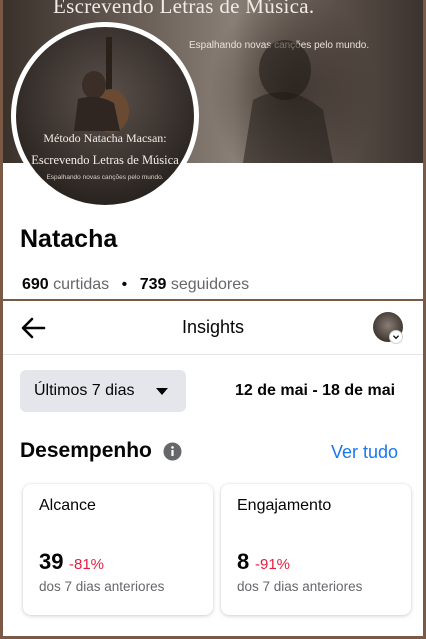 Image resolution: width=426 pixels, height=639 pixels. I want to click on page-stats: 690 curtidas • 739 seguidores, so click(135, 285).